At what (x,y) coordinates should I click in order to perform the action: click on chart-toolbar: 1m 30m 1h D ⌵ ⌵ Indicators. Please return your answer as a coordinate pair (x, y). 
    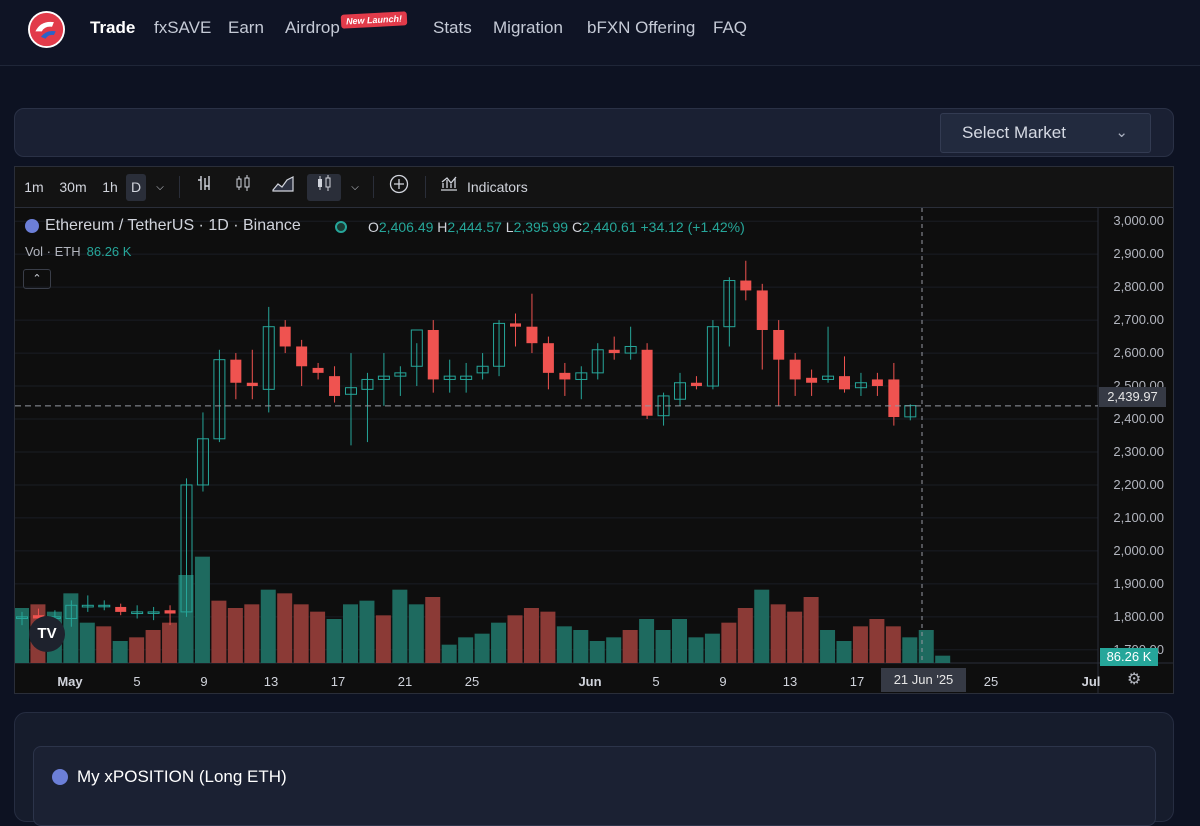
    Looking at the image, I should click on (594, 187).